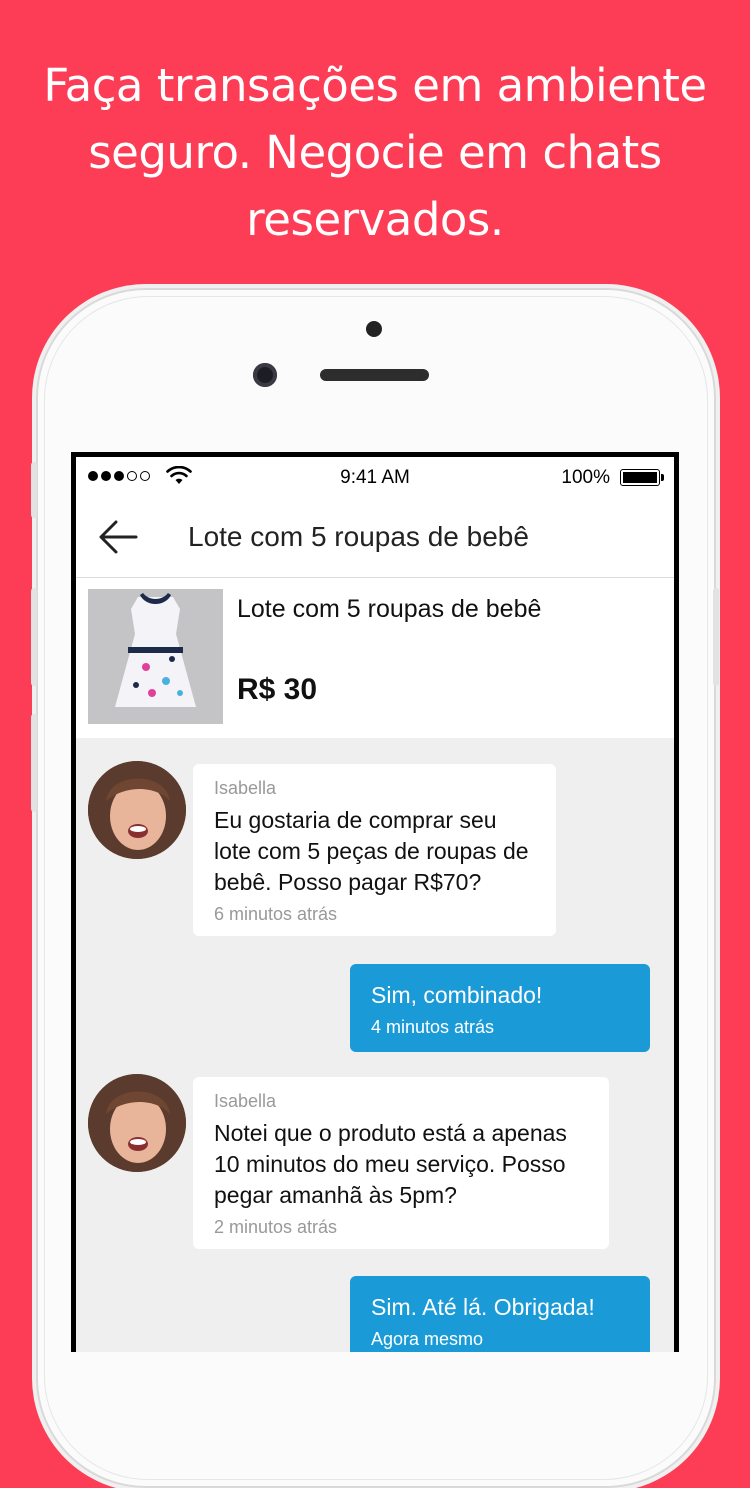  What do you see at coordinates (427, 1339) in the screenshot?
I see `message-timestamp: Agora mesmo` at bounding box center [427, 1339].